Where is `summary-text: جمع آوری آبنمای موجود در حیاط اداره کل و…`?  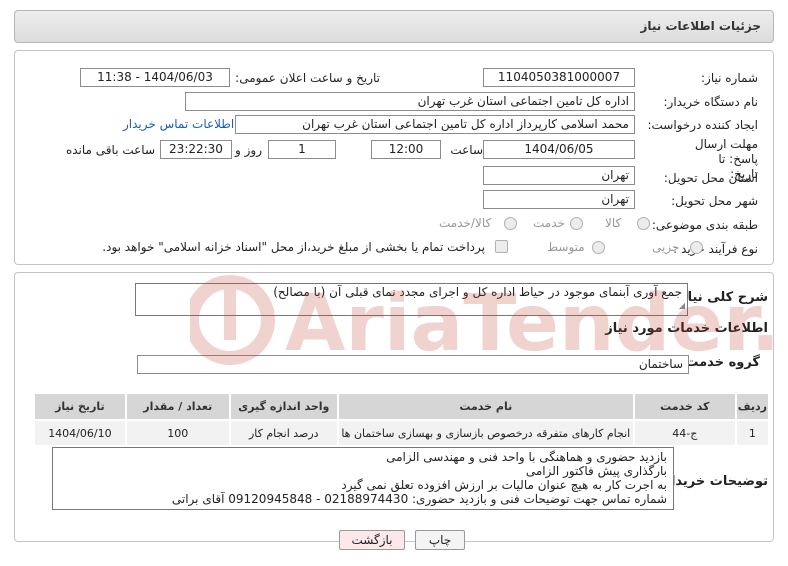 summary-text: جمع آوری آبنمای موجود در حیاط اداره کل و… is located at coordinates (477, 292).